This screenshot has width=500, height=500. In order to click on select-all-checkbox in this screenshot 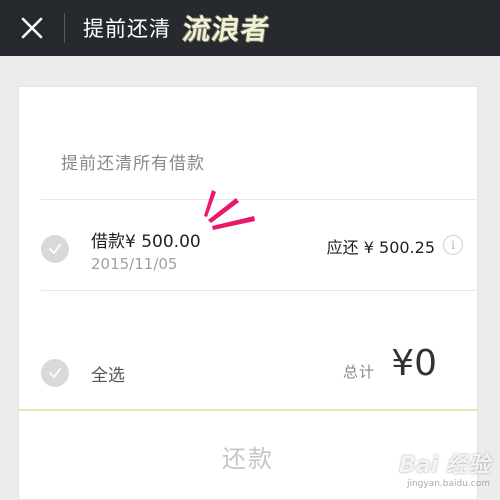, I will do `click(55, 373)`.